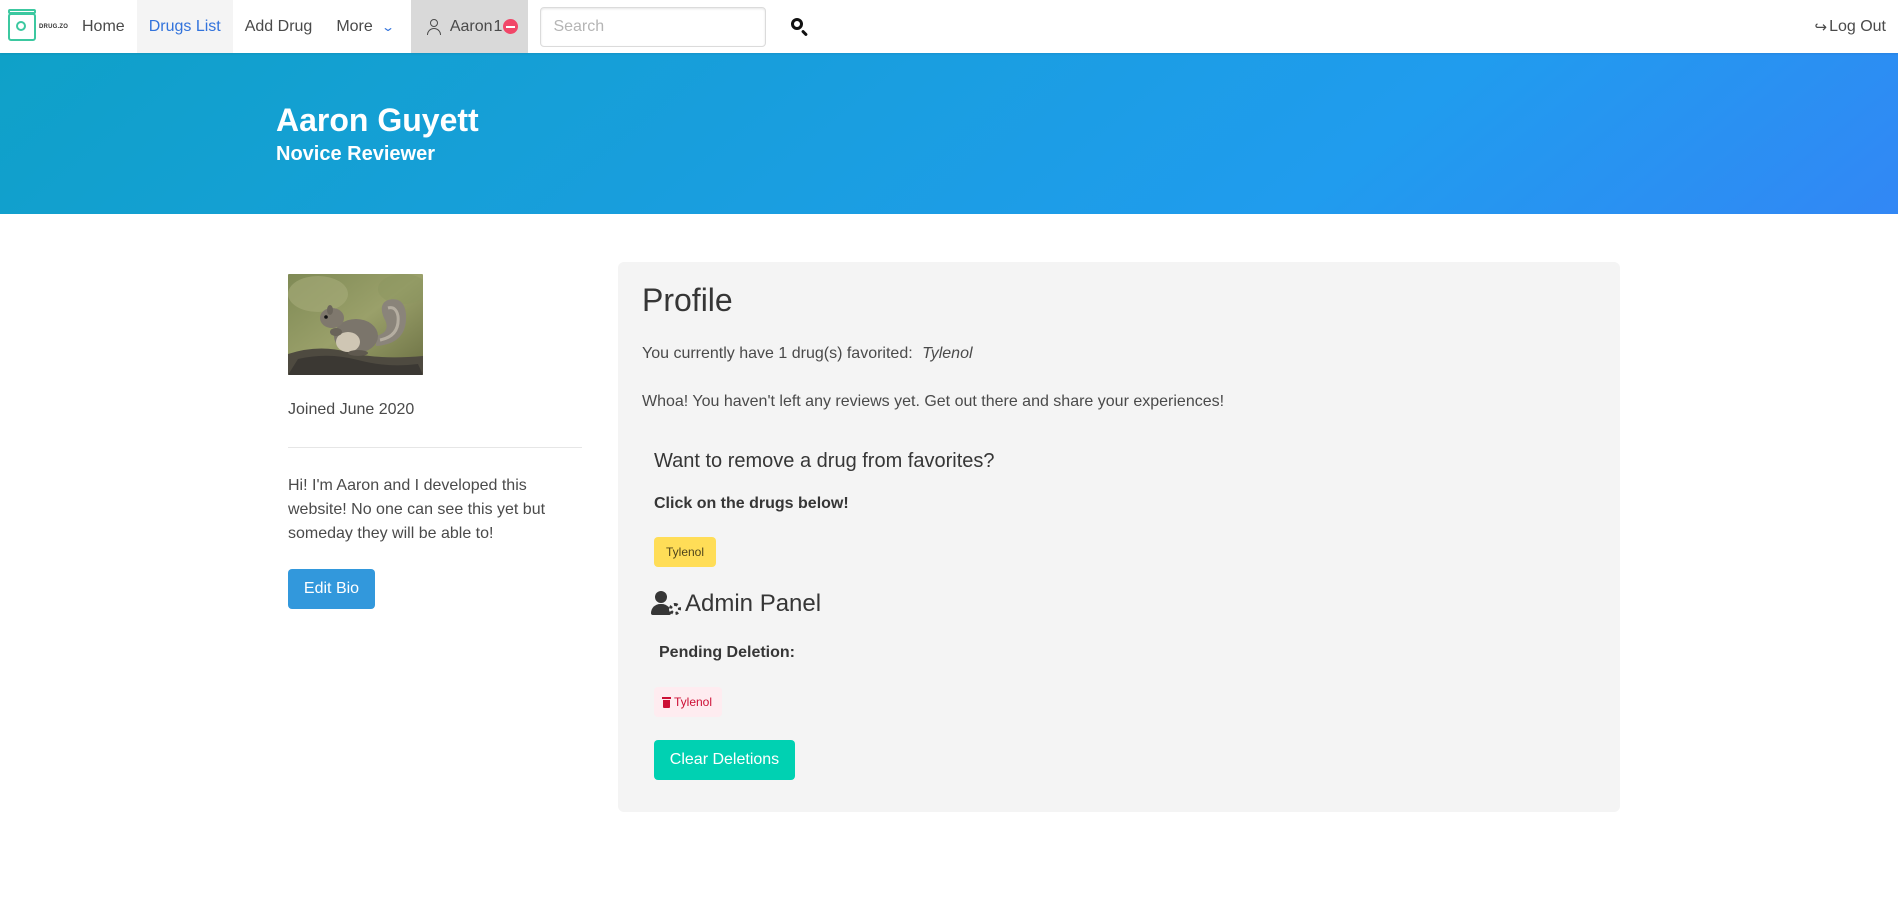  I want to click on search-input, so click(653, 26).